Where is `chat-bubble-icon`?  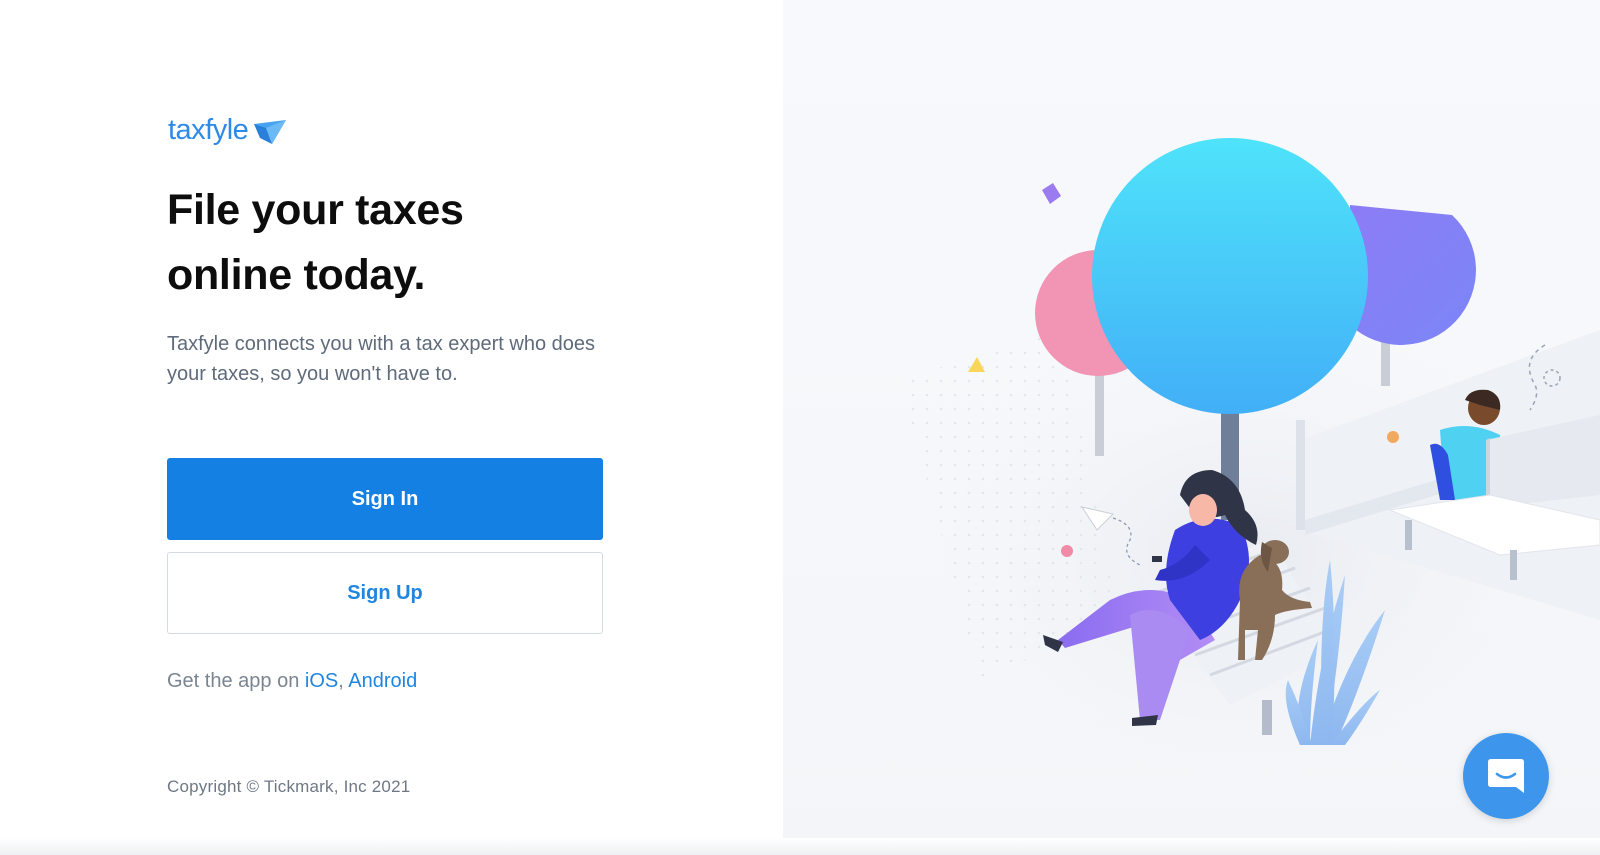
chat-bubble-icon is located at coordinates (1506, 776).